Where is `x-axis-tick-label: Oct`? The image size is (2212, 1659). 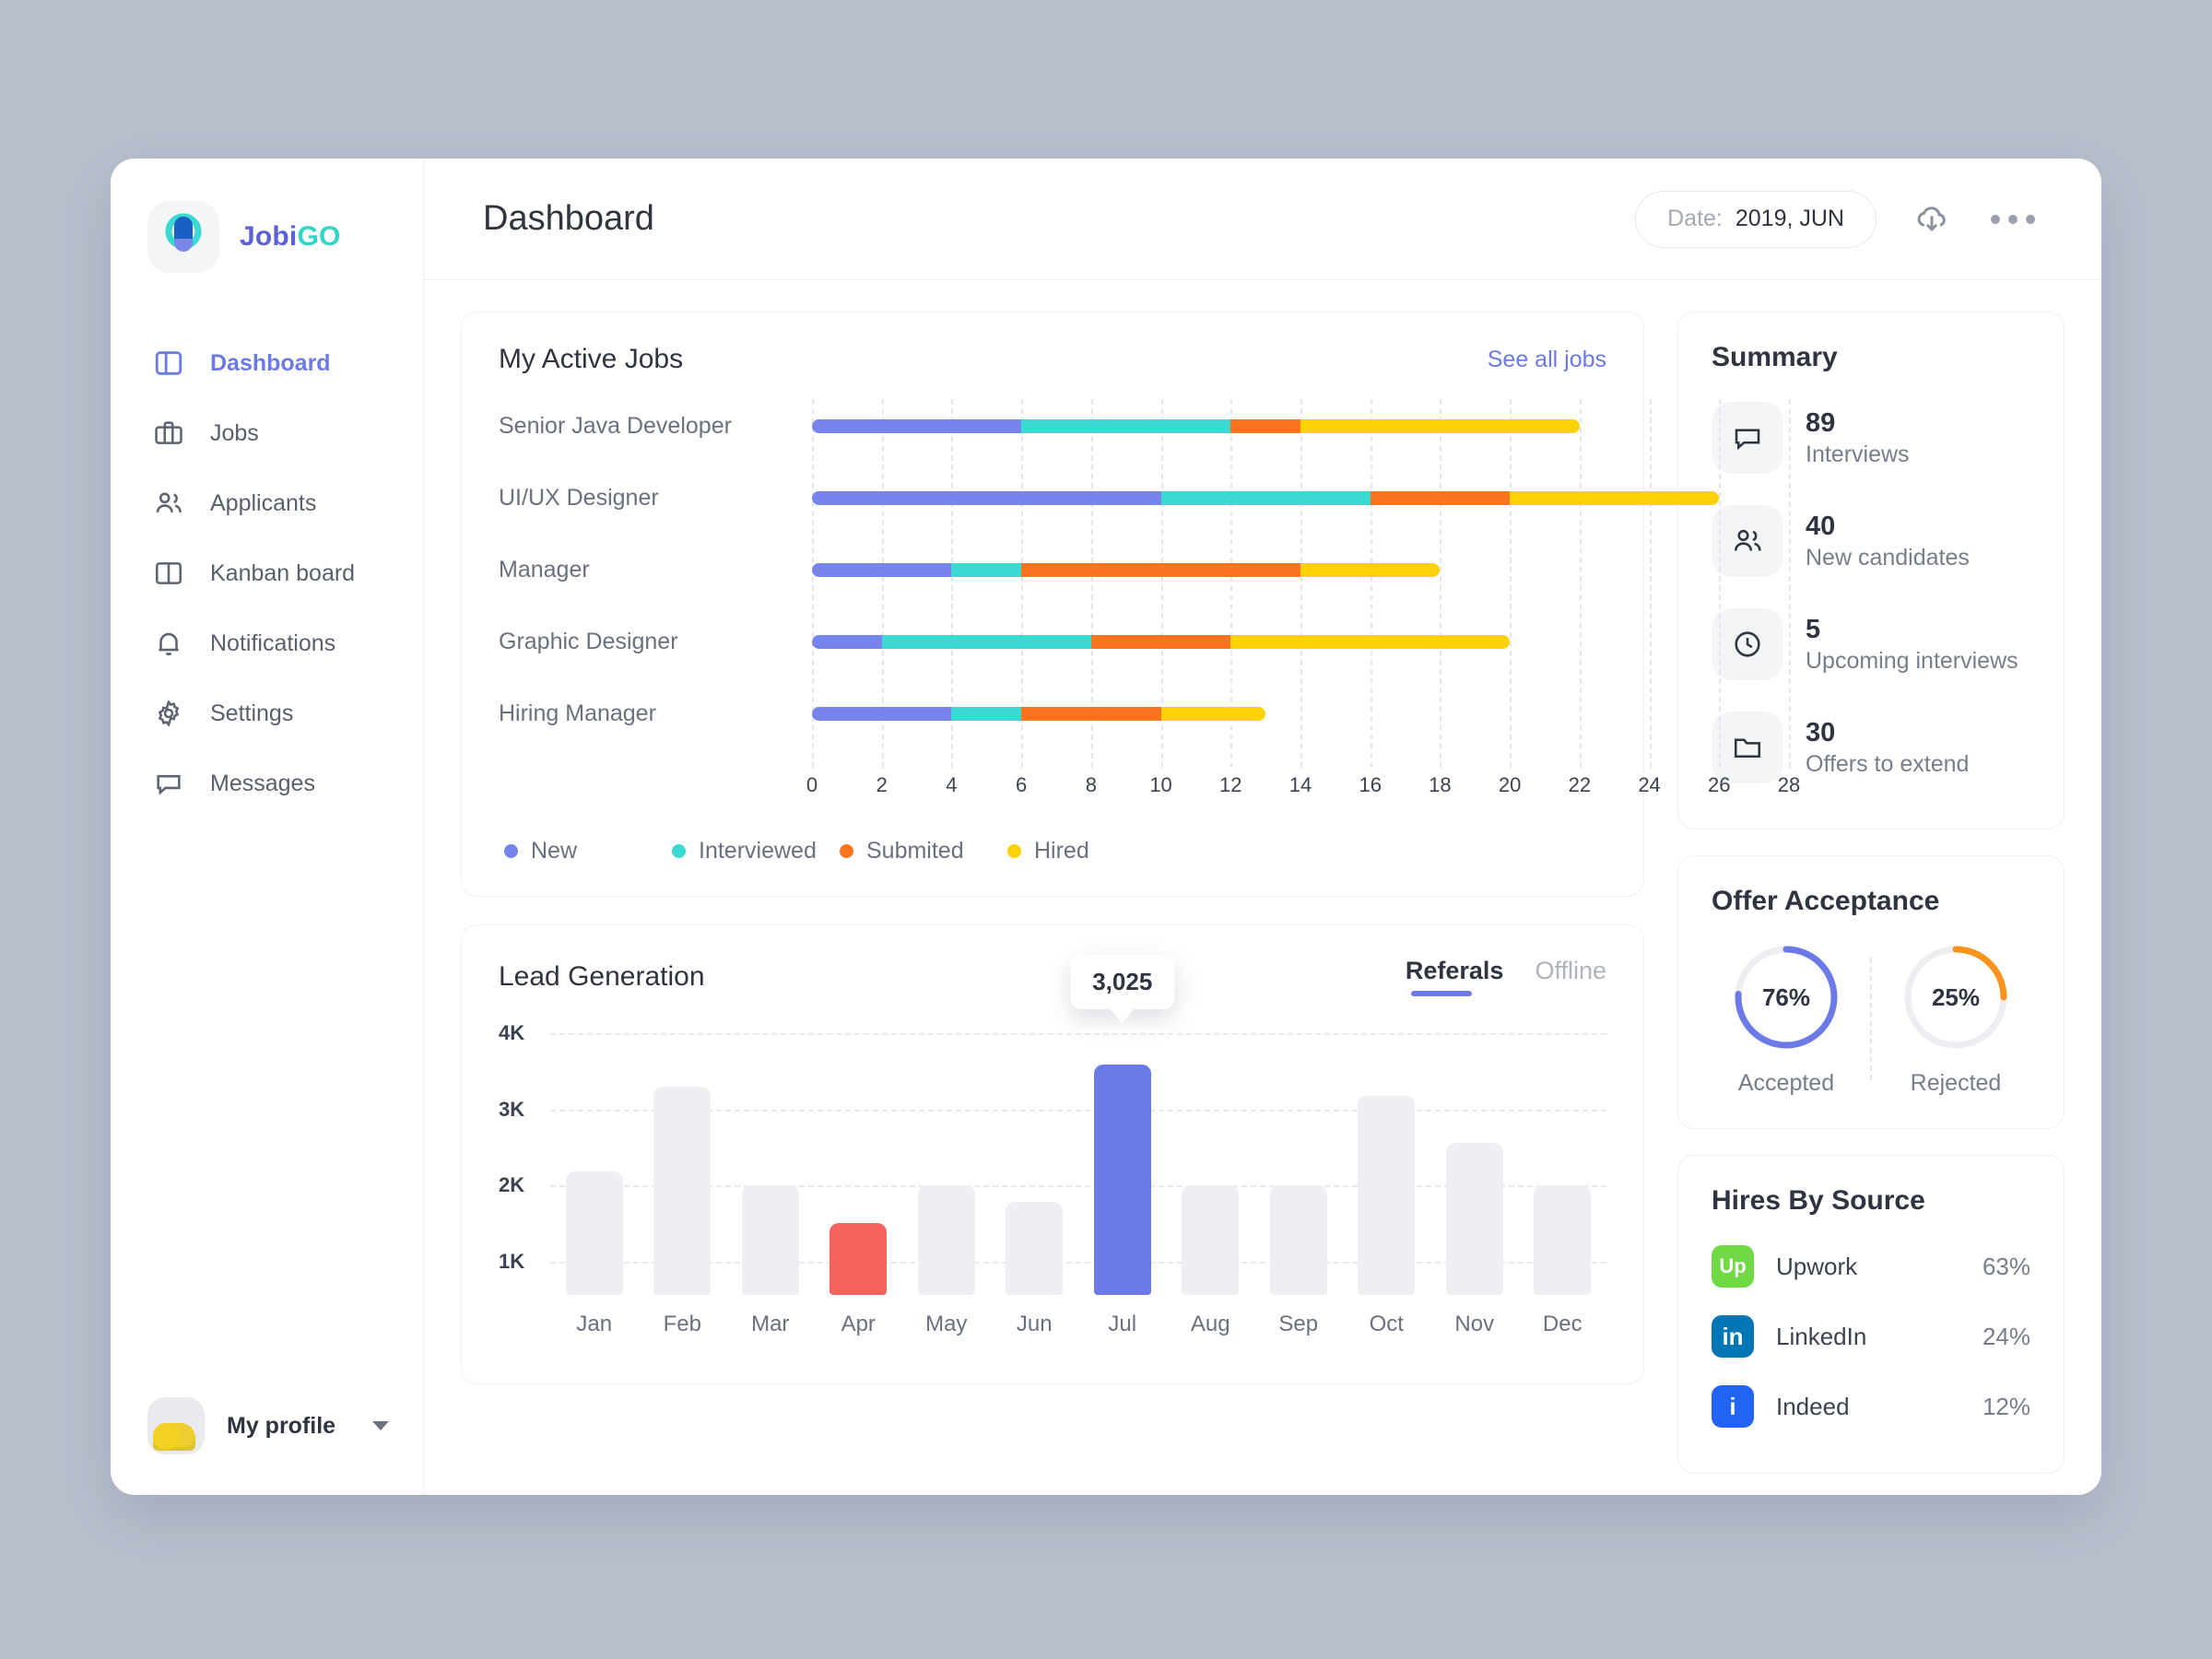 x-axis-tick-label: Oct is located at coordinates (1386, 1324).